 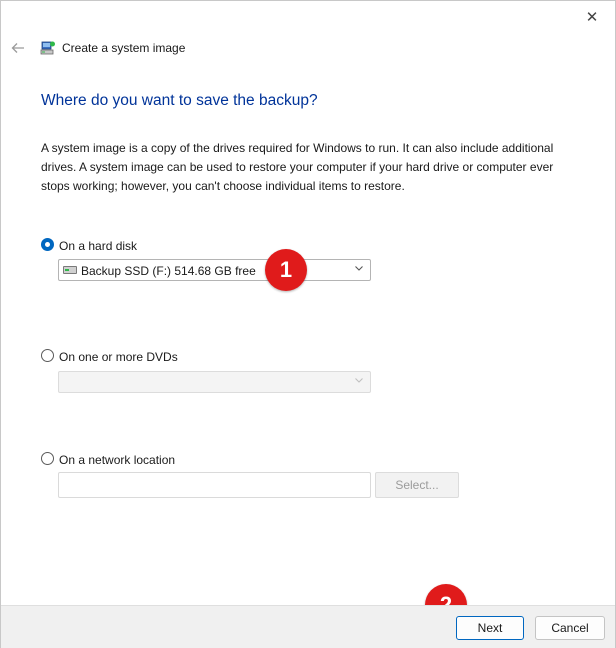 What do you see at coordinates (70, 270) in the screenshot?
I see `hard-drive-icon` at bounding box center [70, 270].